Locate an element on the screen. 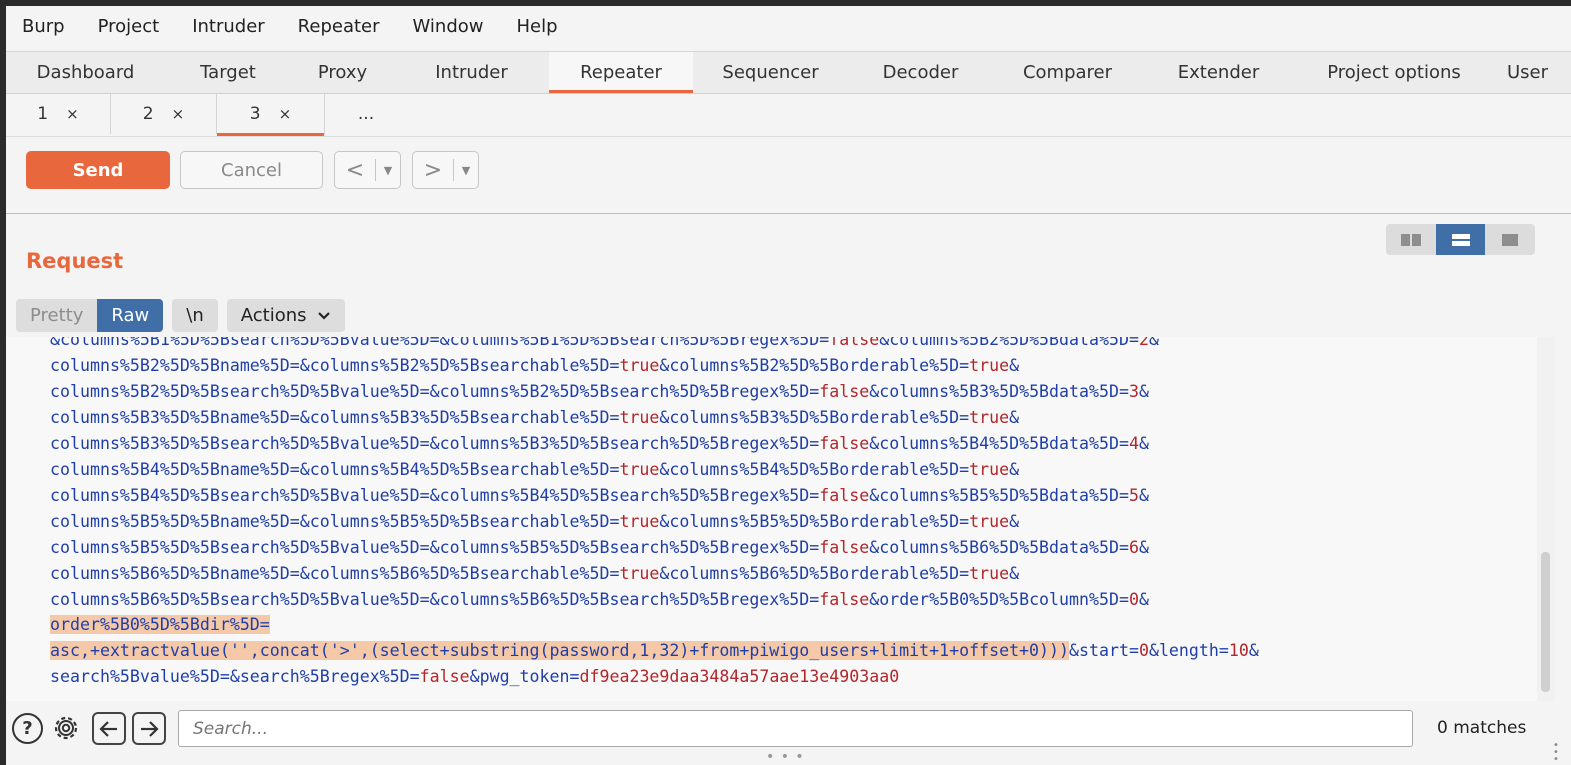 Image resolution: width=1571 pixels, height=765 pixels. search-bar: ? 0 matches is located at coordinates (788, 725).